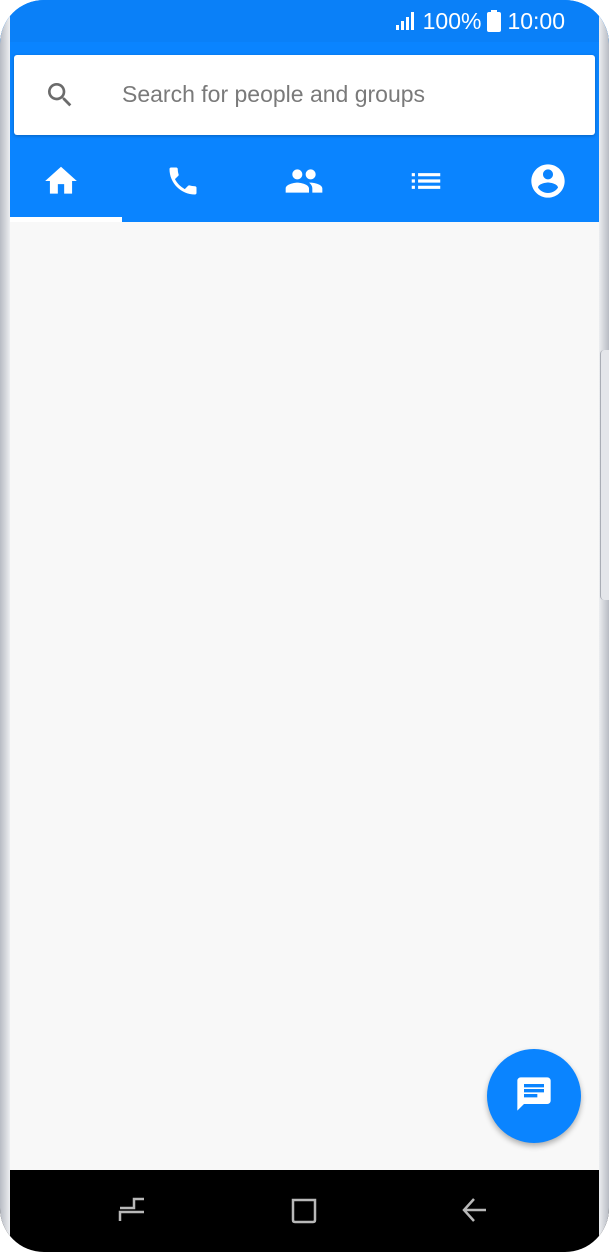 The height and width of the screenshot is (1252, 609). What do you see at coordinates (5, 626) in the screenshot?
I see `device-edge-left` at bounding box center [5, 626].